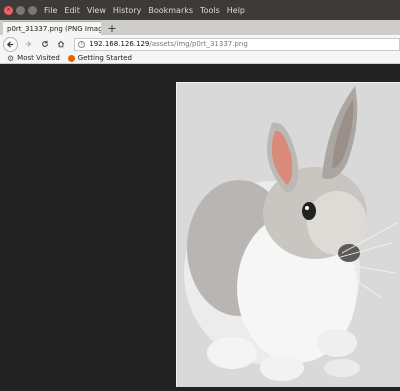 This screenshot has height=391, width=400. What do you see at coordinates (200, 27) in the screenshot?
I see `tab-strip: p0rt_31337.png (PNG Imagé × +` at bounding box center [200, 27].